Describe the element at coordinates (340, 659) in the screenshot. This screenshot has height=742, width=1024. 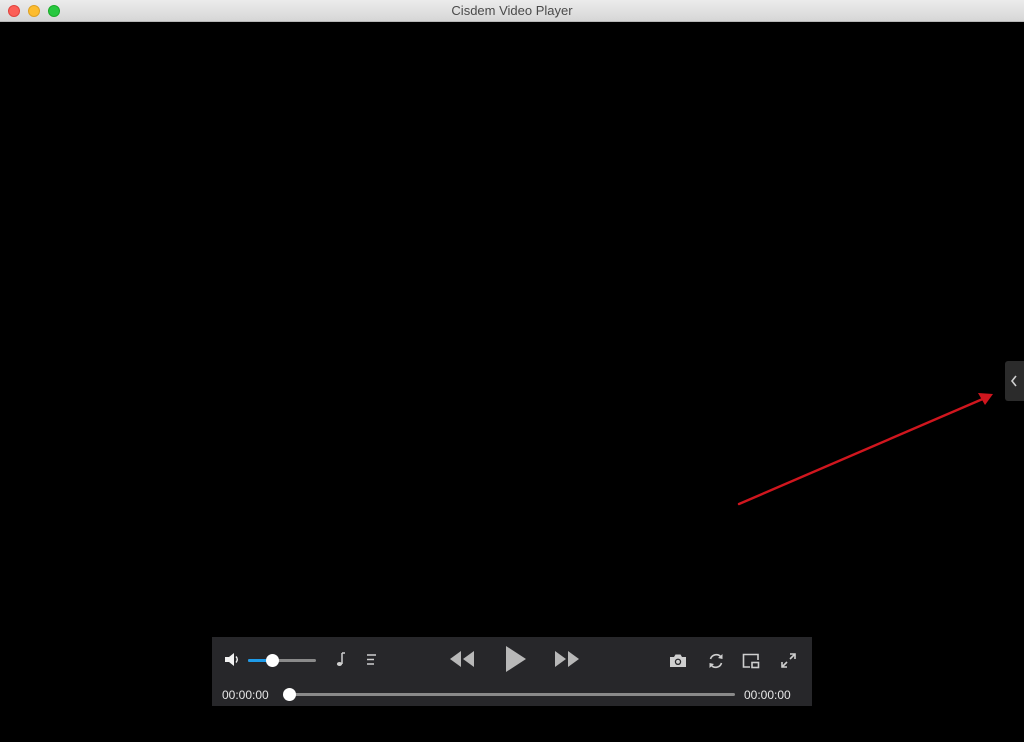
I see `music-note-icon` at that location.